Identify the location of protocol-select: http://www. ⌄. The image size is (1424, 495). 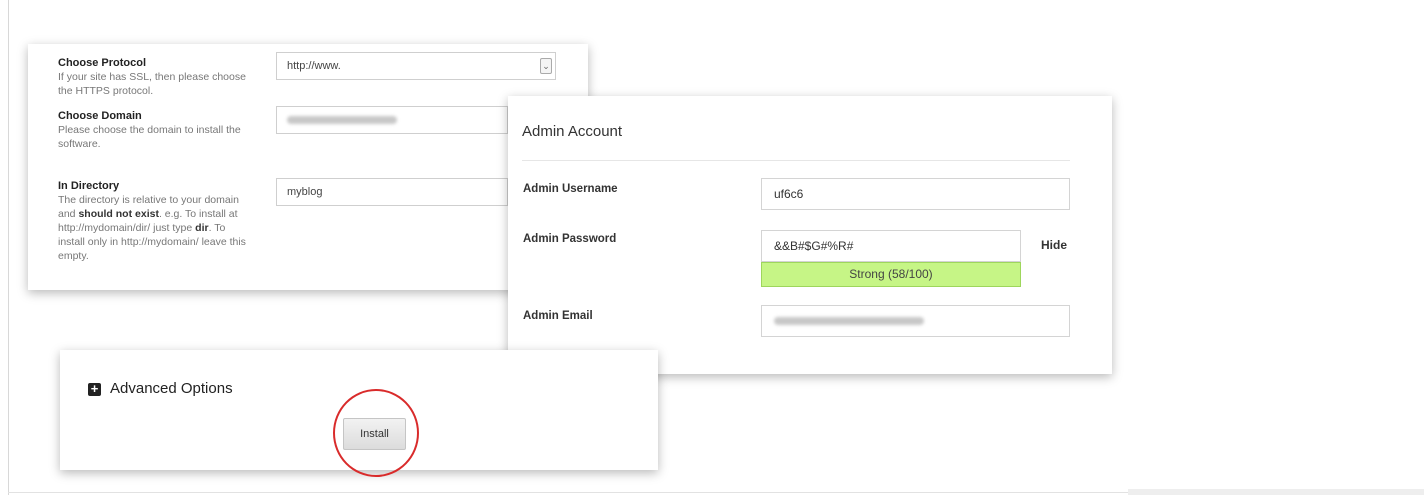
(416, 66).